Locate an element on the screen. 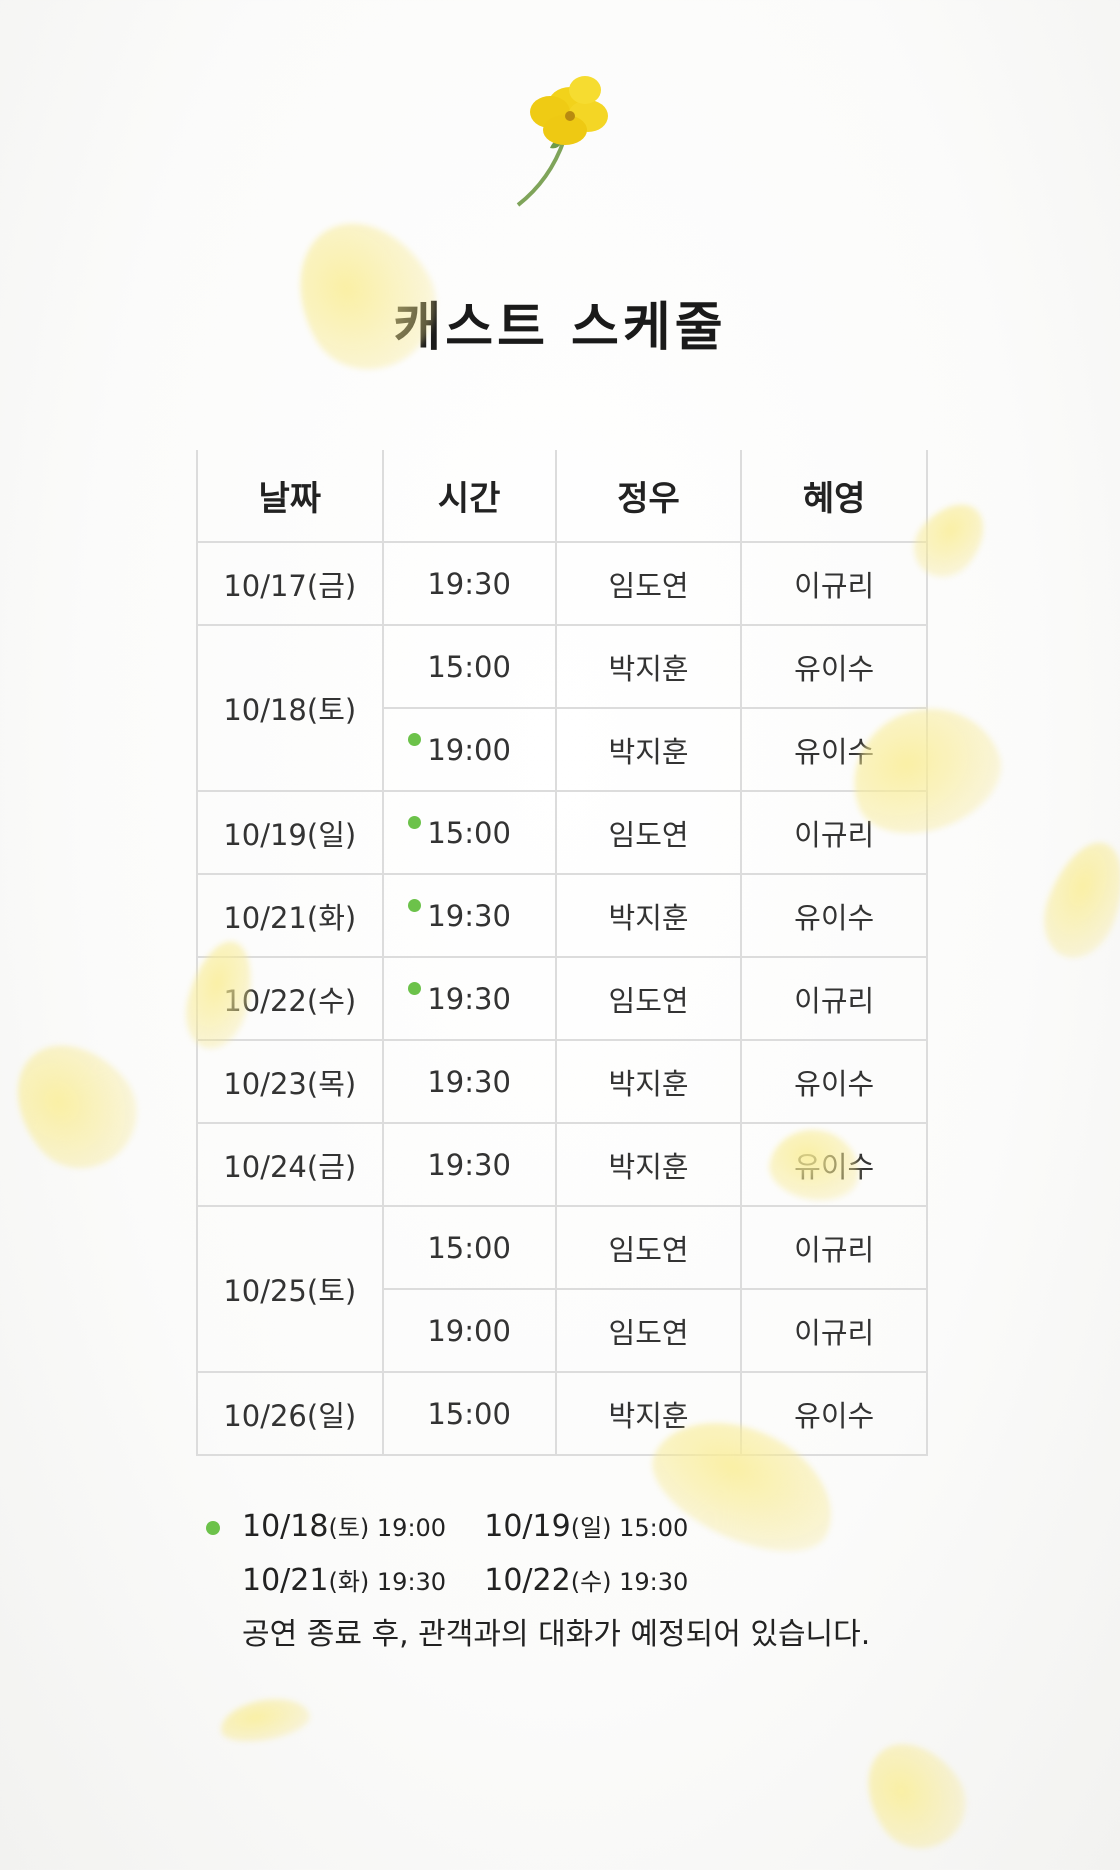 Image resolution: width=1120 pixels, height=1870 pixels. table-row: 10/18(토) 15:00 박지훈 유이수 is located at coordinates (562, 708).